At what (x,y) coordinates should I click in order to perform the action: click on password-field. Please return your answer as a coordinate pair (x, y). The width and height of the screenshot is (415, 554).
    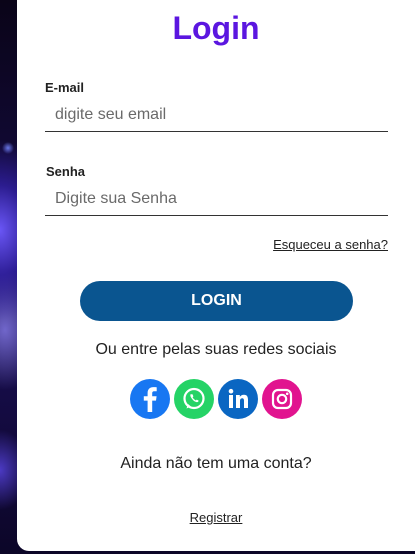
    Looking at the image, I should click on (216, 199).